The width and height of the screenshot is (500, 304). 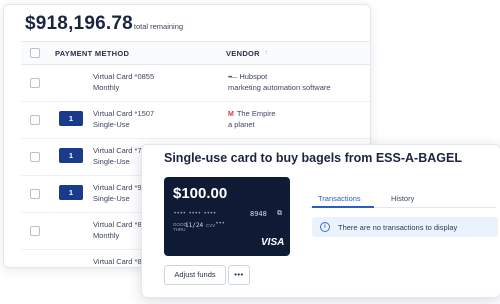 I want to click on cvv-masked: •••, so click(x=221, y=224).